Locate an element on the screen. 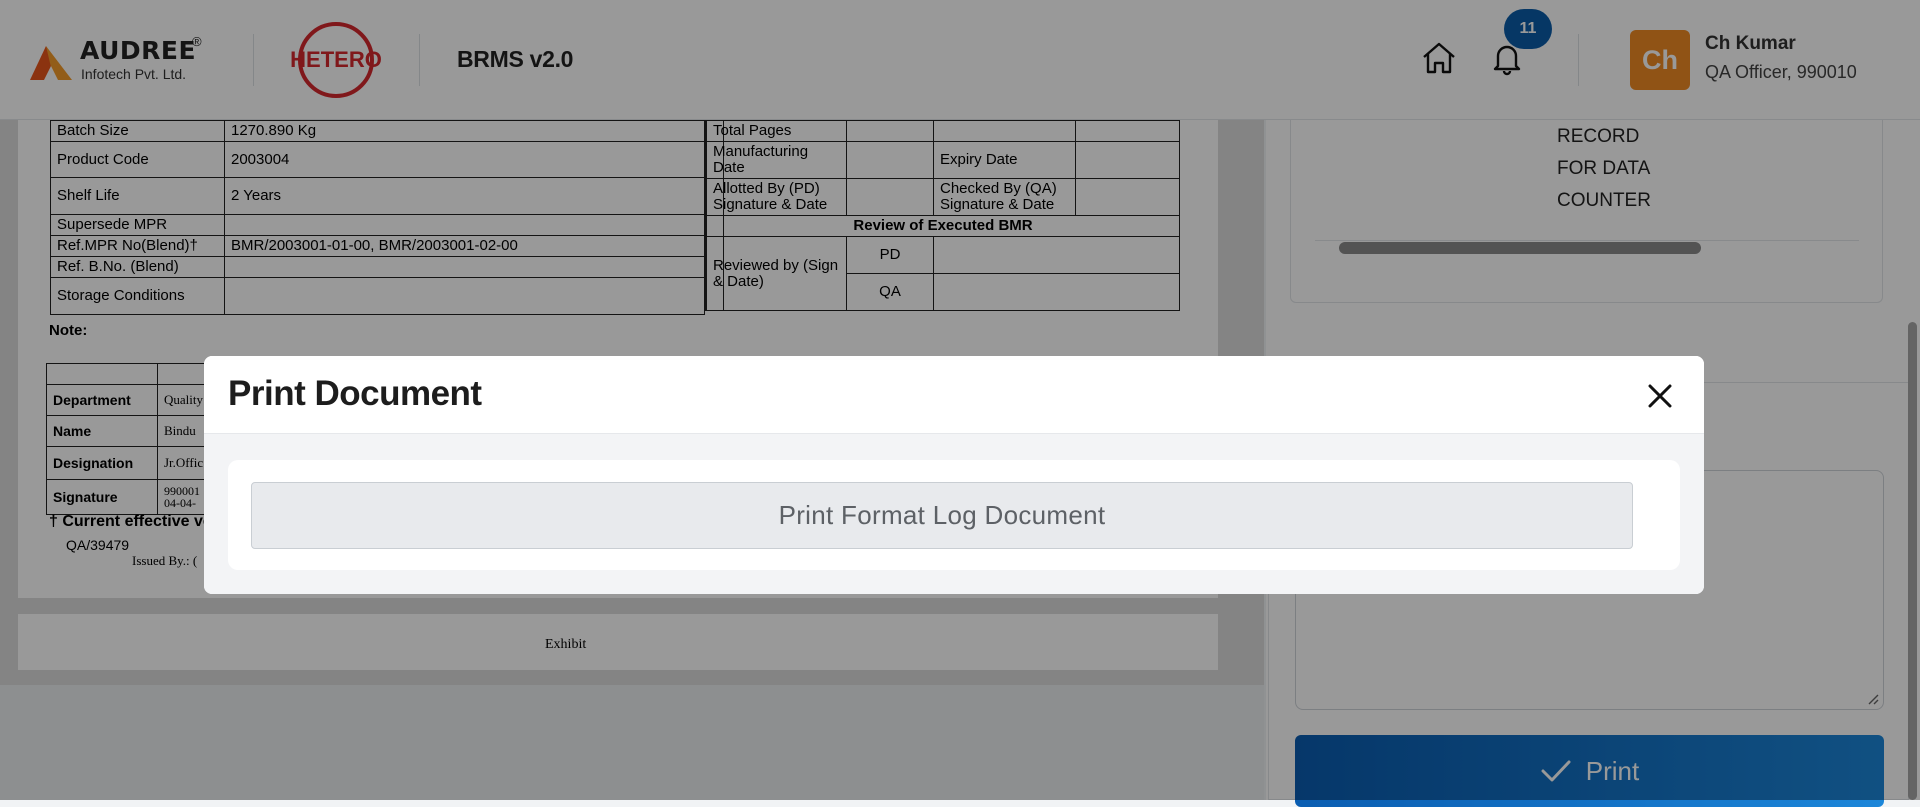  print-format-log-button: Print Format Log Document is located at coordinates (942, 515).